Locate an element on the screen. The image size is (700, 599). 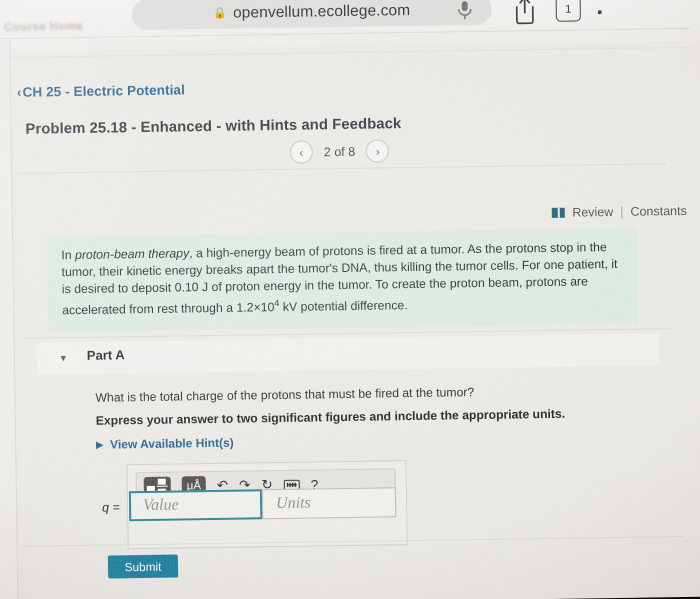
part-a-label: Part A is located at coordinates (105, 355).